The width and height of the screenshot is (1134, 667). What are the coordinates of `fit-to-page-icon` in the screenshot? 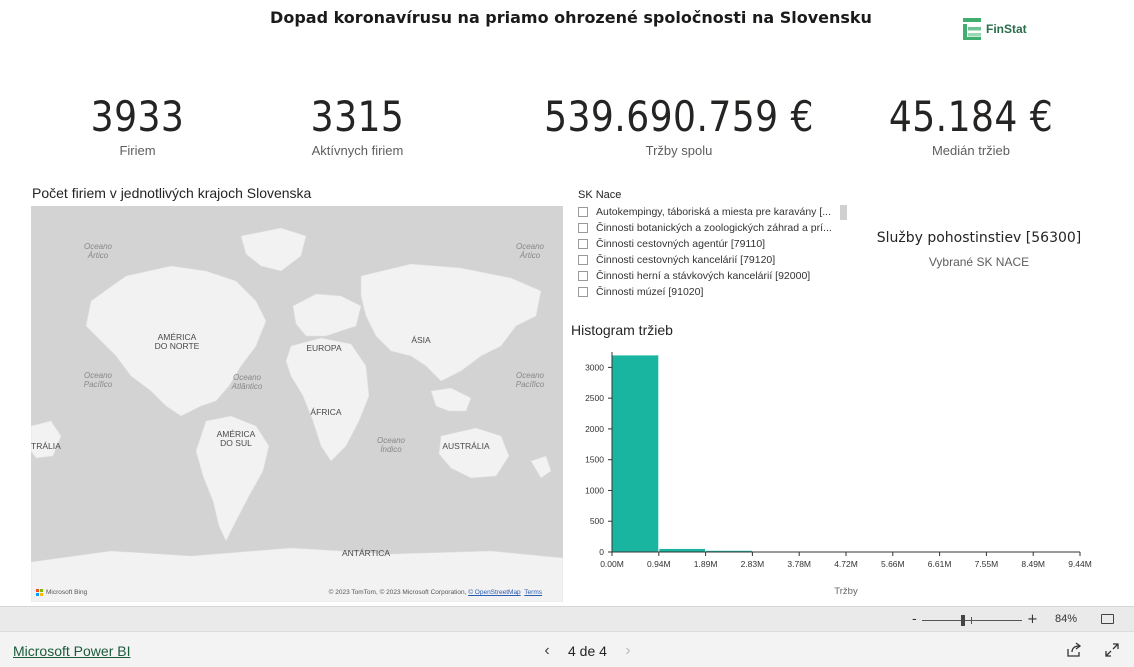 It's located at (1107, 619).